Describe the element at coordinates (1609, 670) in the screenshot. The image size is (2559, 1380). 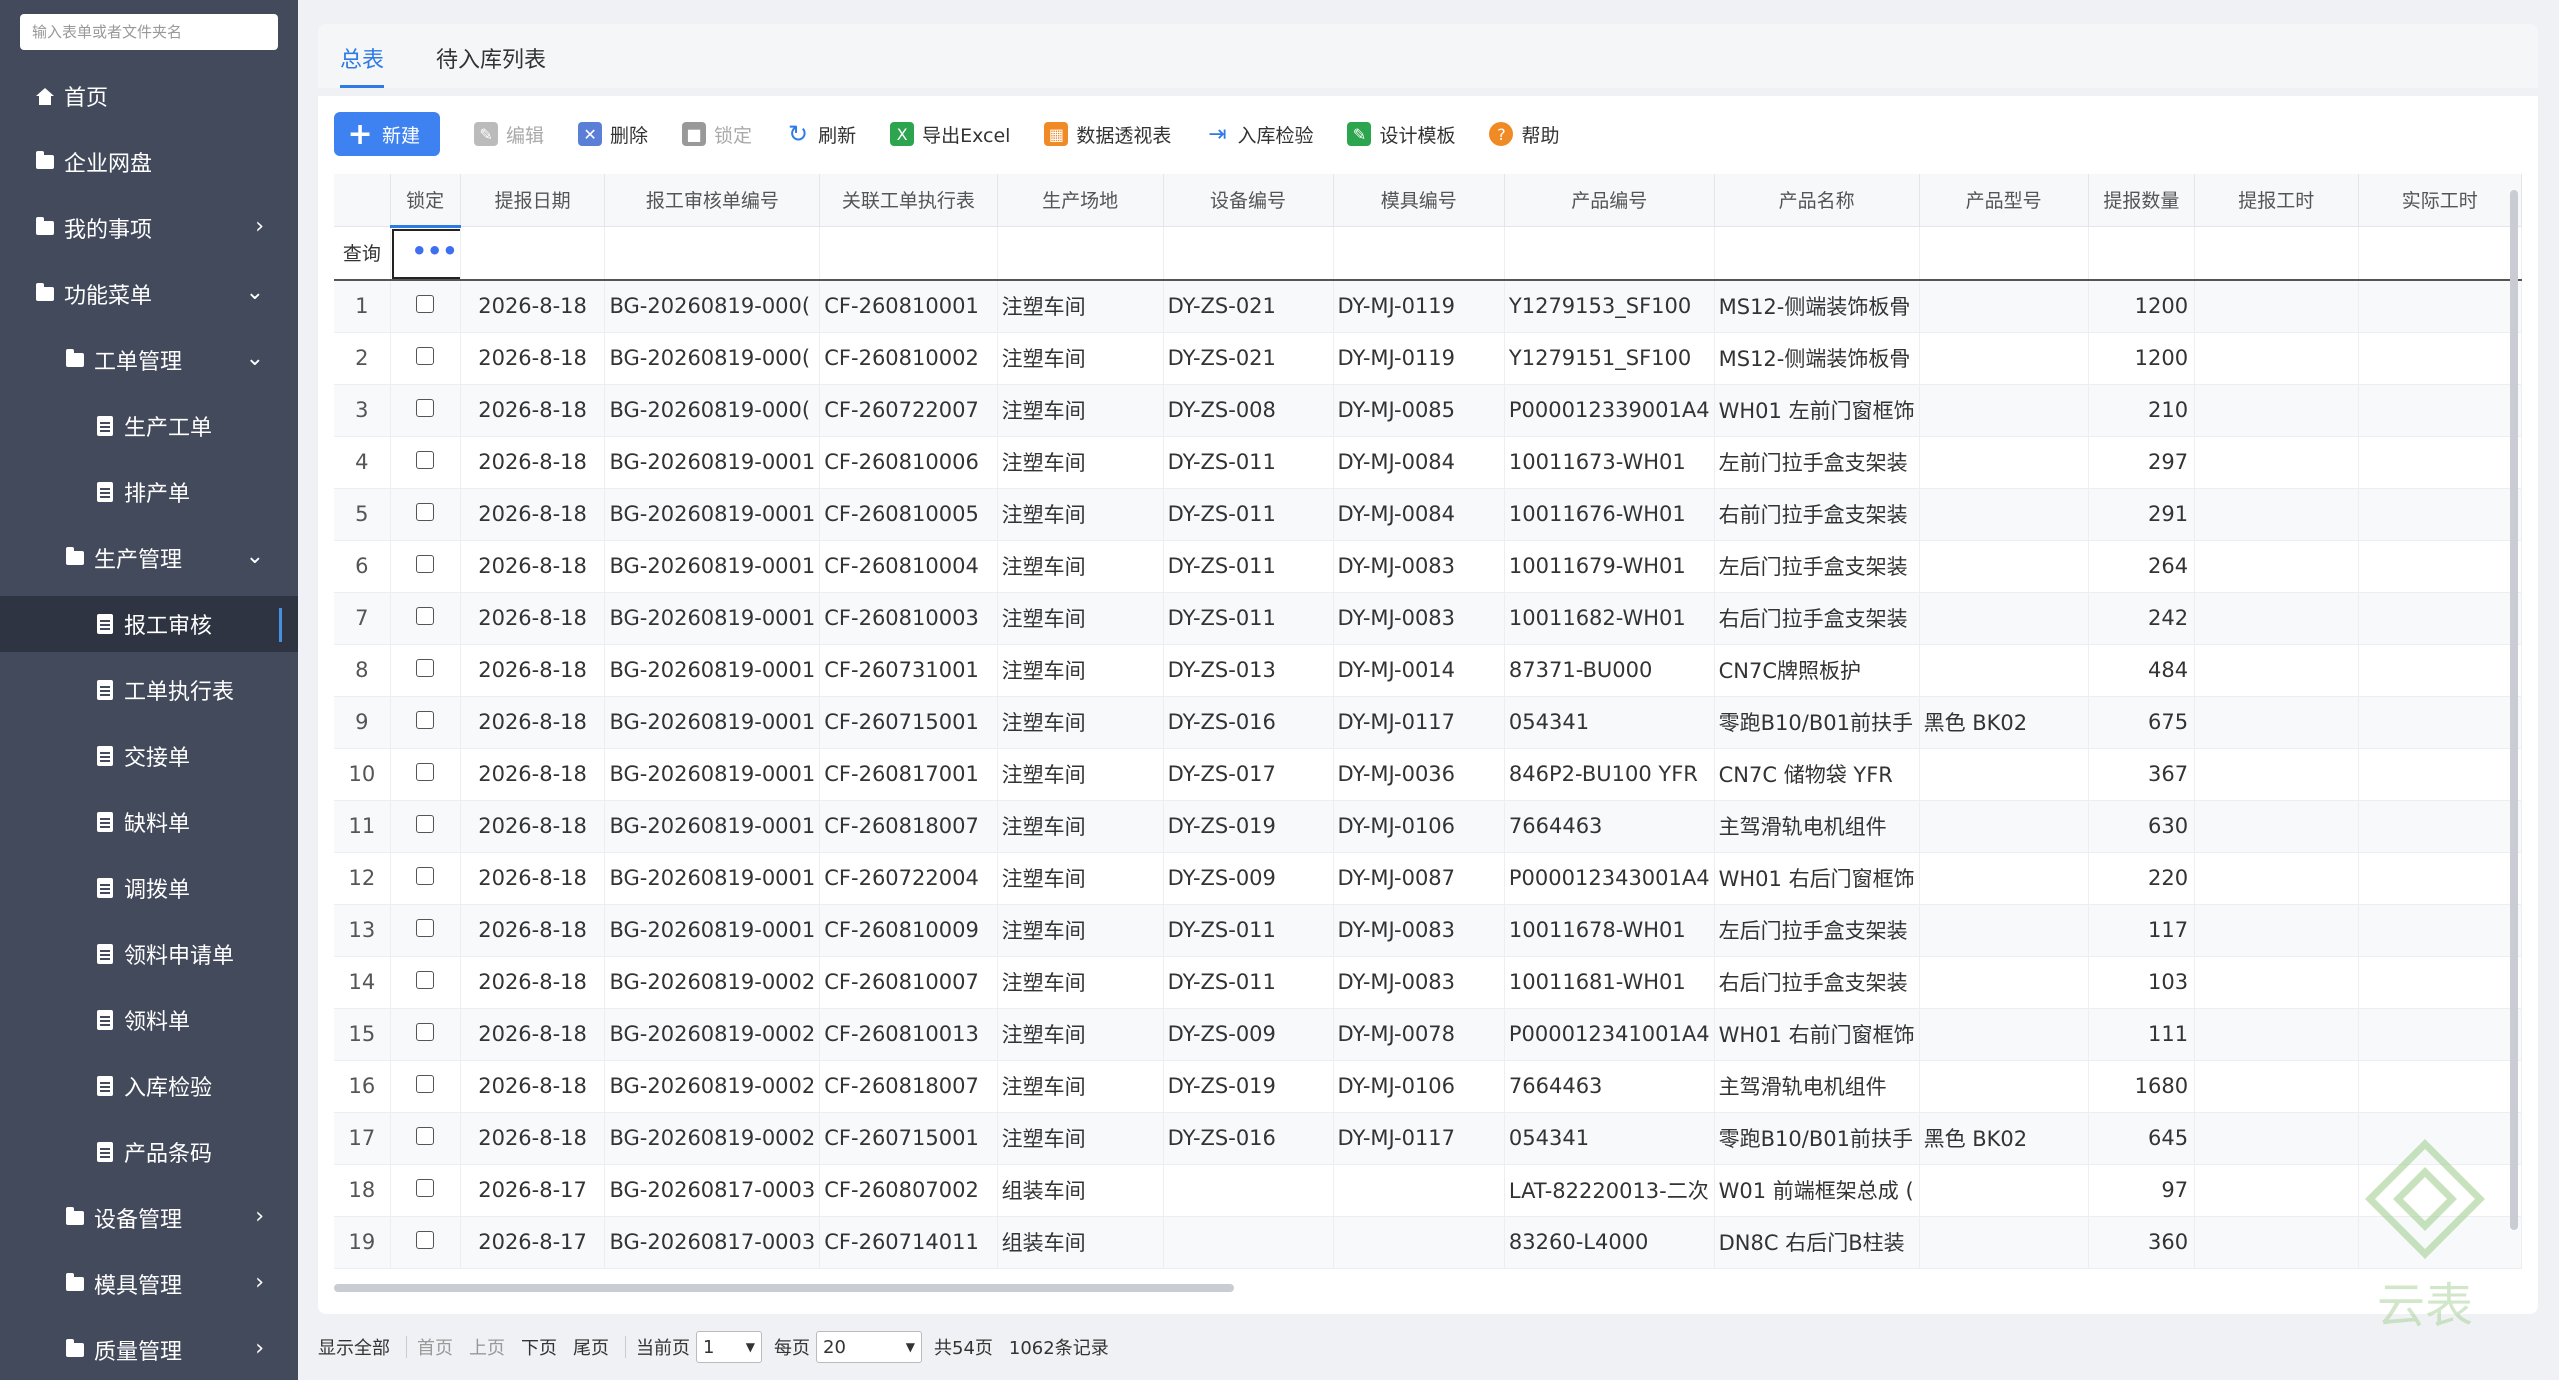
I see `product-code-cell: 87371-BU000` at that location.